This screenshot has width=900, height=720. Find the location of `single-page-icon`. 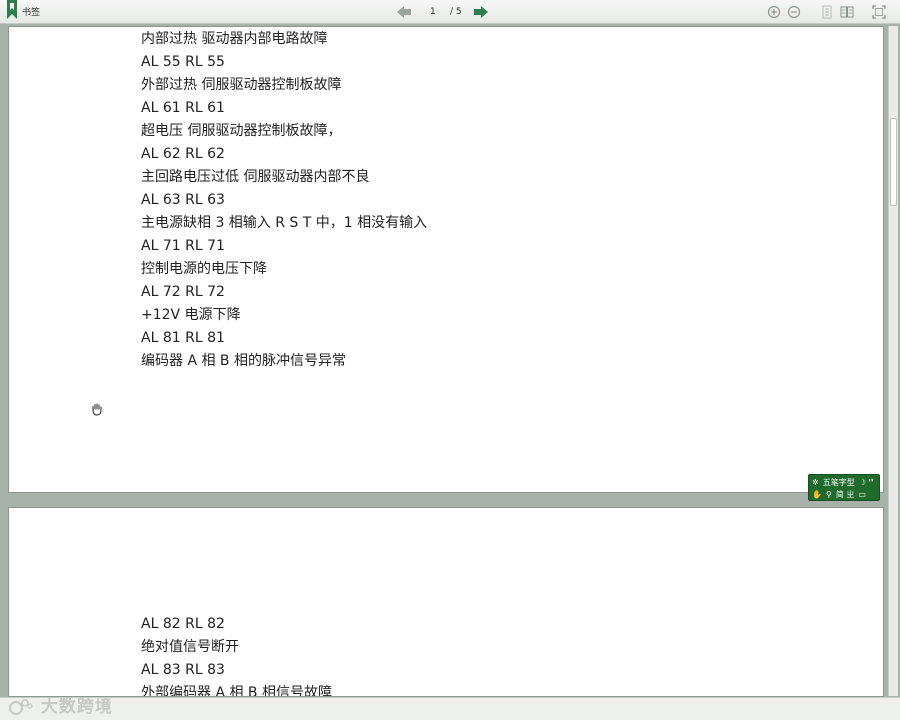

single-page-icon is located at coordinates (827, 12).